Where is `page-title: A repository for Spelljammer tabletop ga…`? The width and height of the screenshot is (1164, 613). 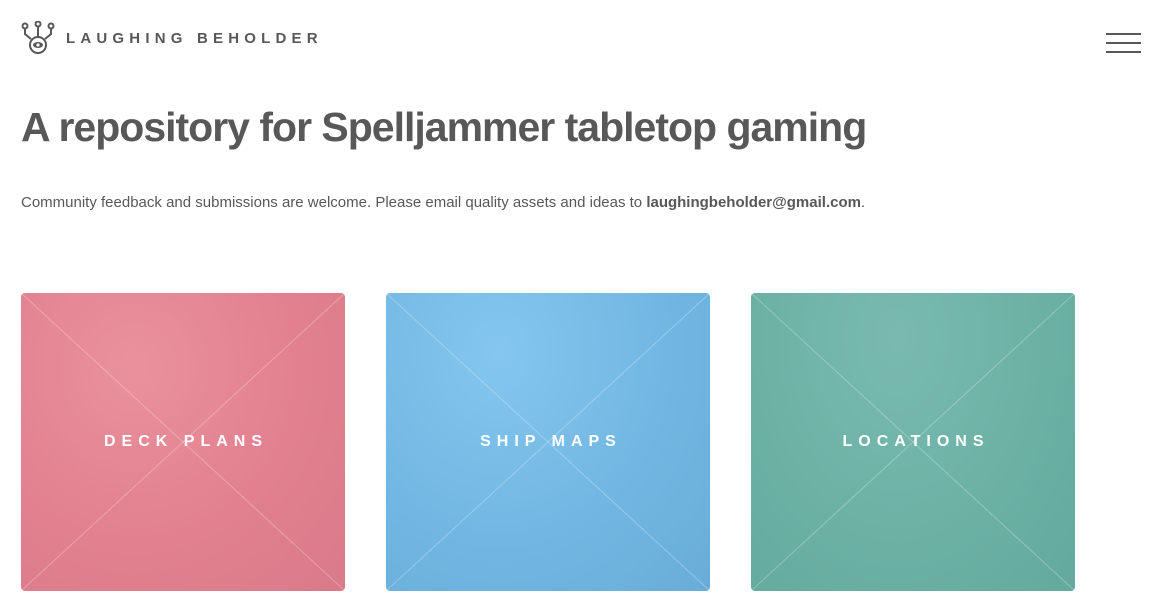
page-title: A repository for Spelljammer tabletop ga… is located at coordinates (444, 127).